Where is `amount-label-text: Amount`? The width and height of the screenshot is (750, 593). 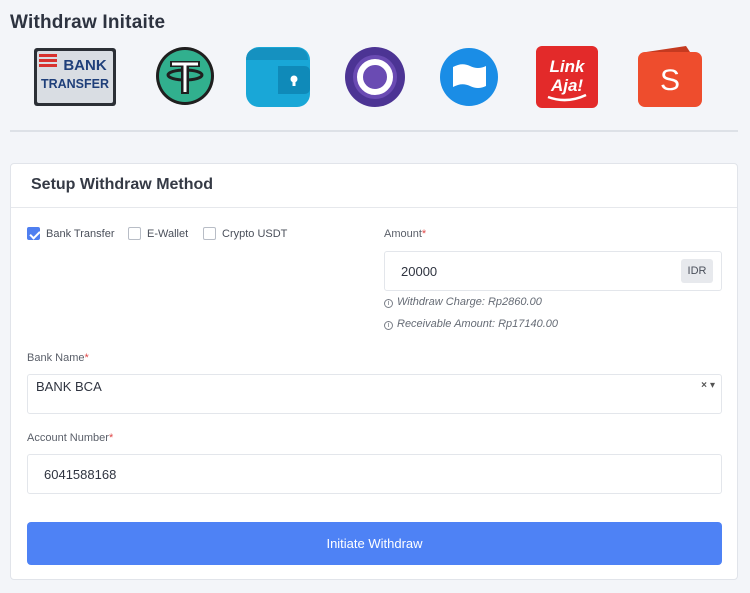 amount-label-text: Amount is located at coordinates (403, 234).